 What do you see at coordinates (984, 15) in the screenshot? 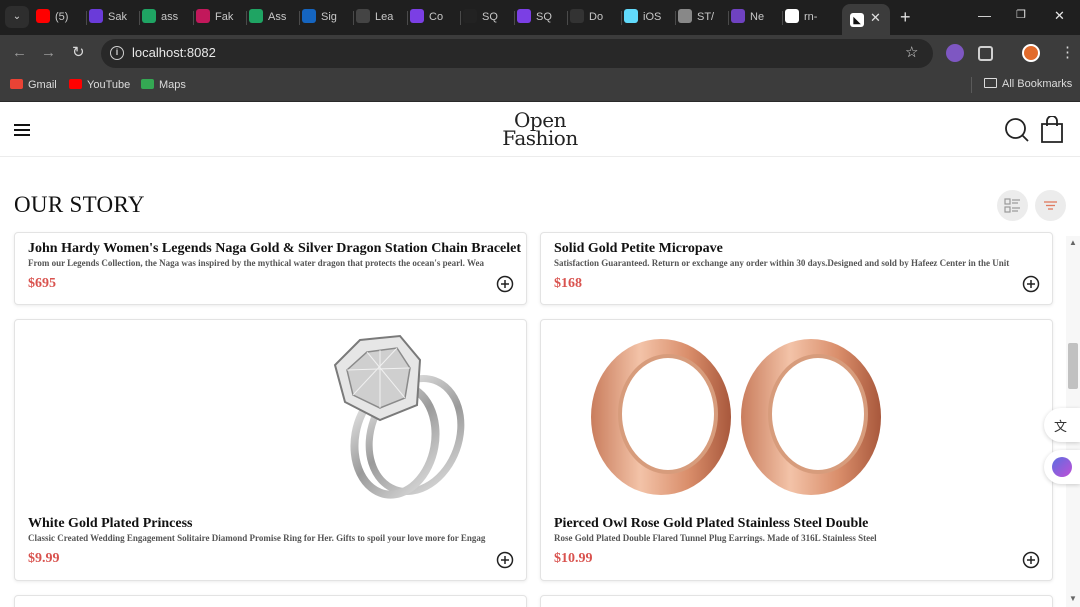
I see `minimize-button: —` at bounding box center [984, 15].